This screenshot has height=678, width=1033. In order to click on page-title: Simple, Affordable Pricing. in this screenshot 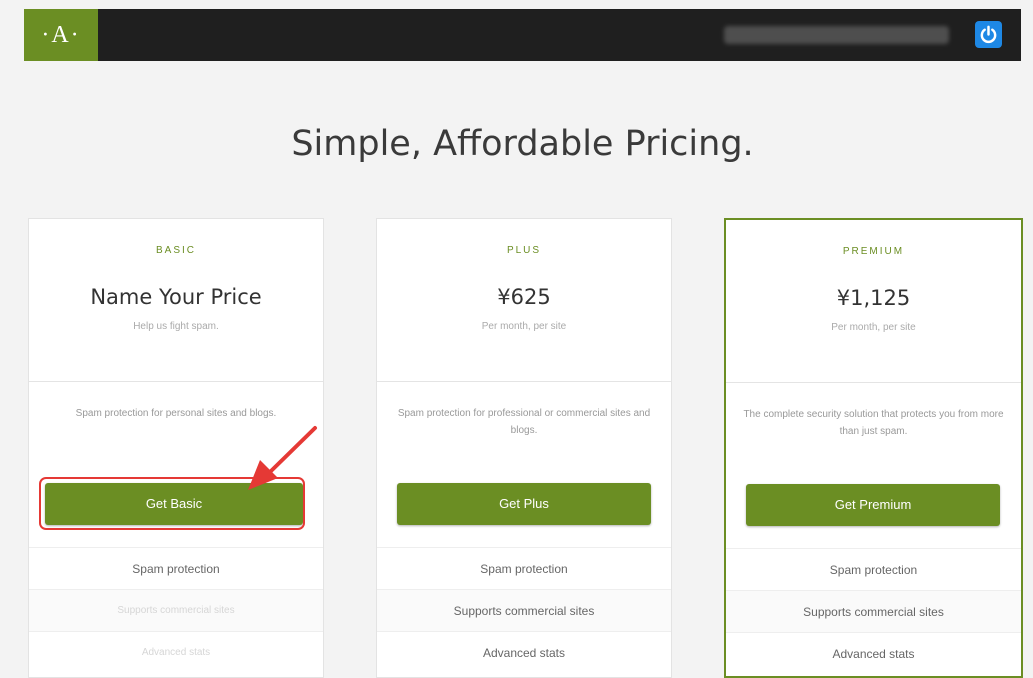, I will do `click(522, 144)`.